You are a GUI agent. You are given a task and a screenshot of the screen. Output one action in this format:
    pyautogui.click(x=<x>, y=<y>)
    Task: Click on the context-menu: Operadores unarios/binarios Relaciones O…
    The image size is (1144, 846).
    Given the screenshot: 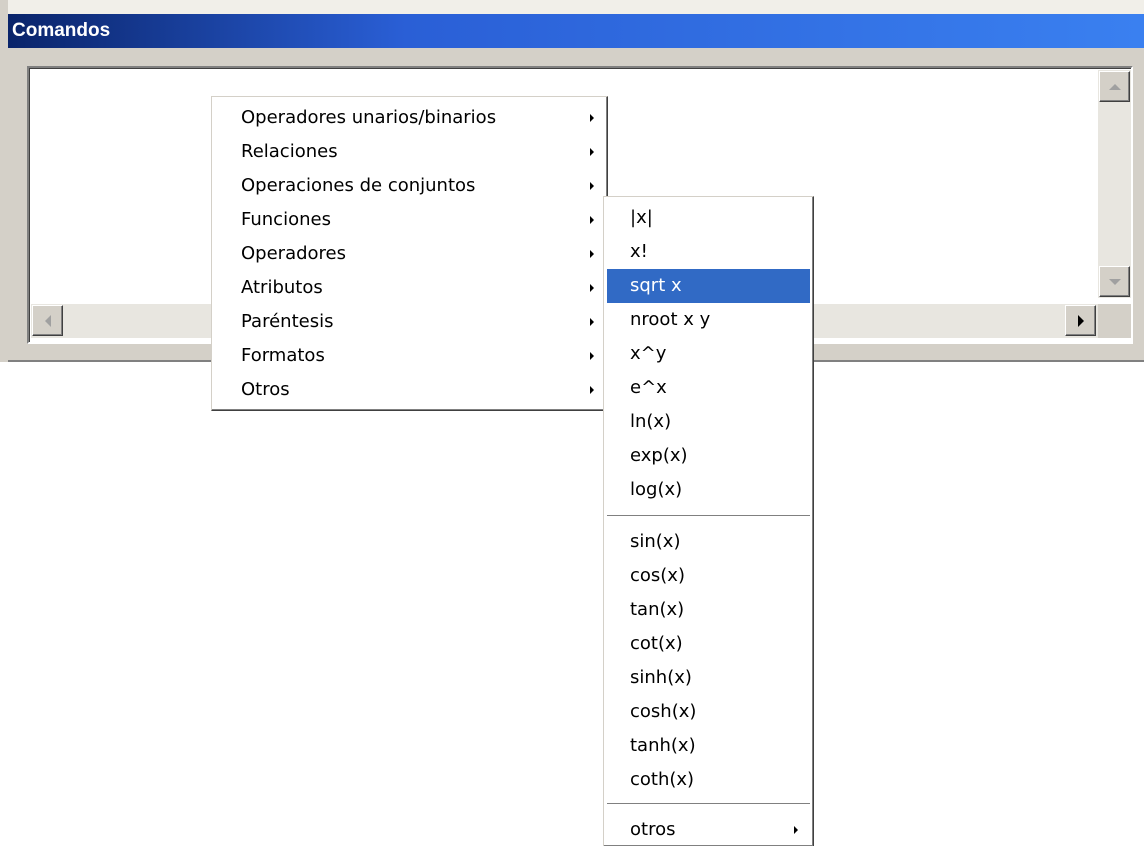 What is the action you would take?
    pyautogui.click(x=409, y=253)
    